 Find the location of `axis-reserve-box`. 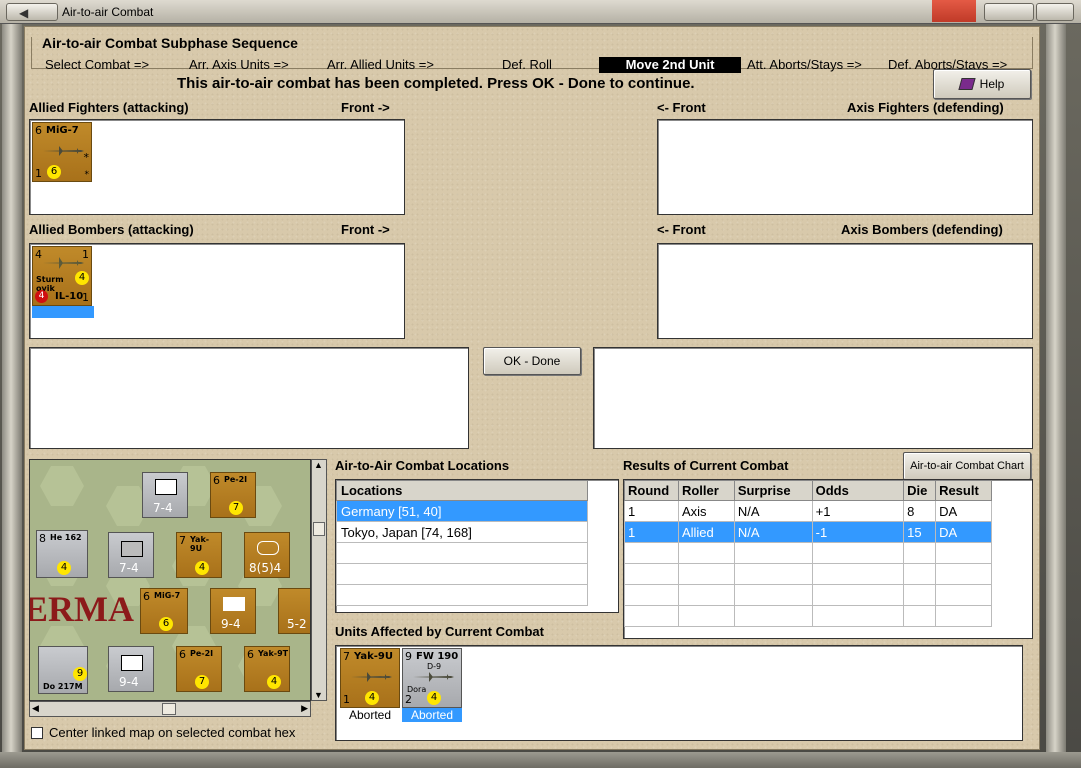

axis-reserve-box is located at coordinates (813, 398).